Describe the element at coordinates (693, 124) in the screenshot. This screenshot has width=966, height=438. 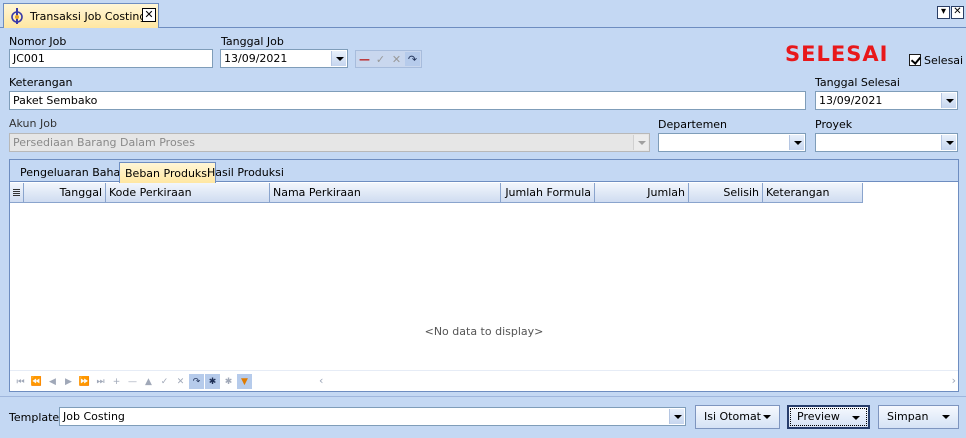
I see `departemen-label: Departemen` at that location.